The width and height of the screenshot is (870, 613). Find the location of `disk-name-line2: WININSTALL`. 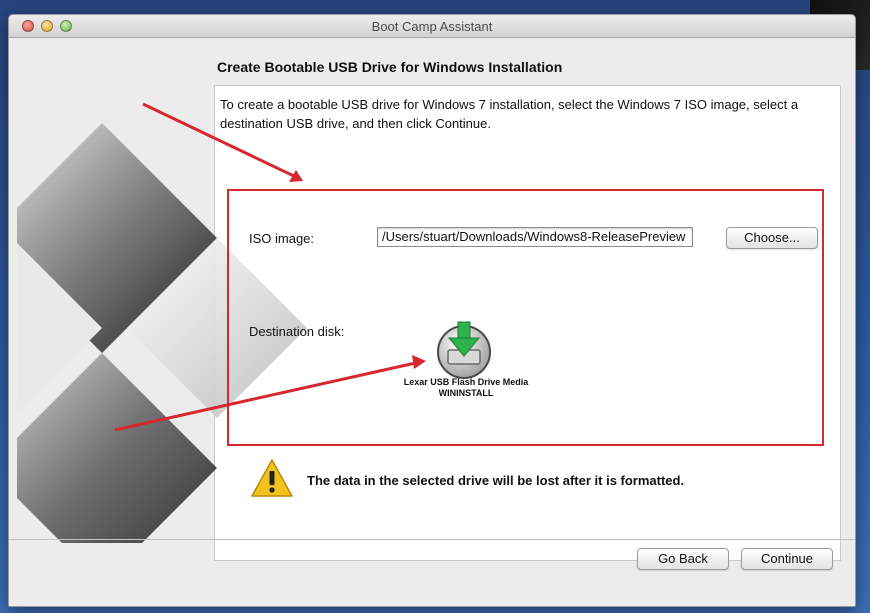

disk-name-line2: WININSTALL is located at coordinates (466, 393).